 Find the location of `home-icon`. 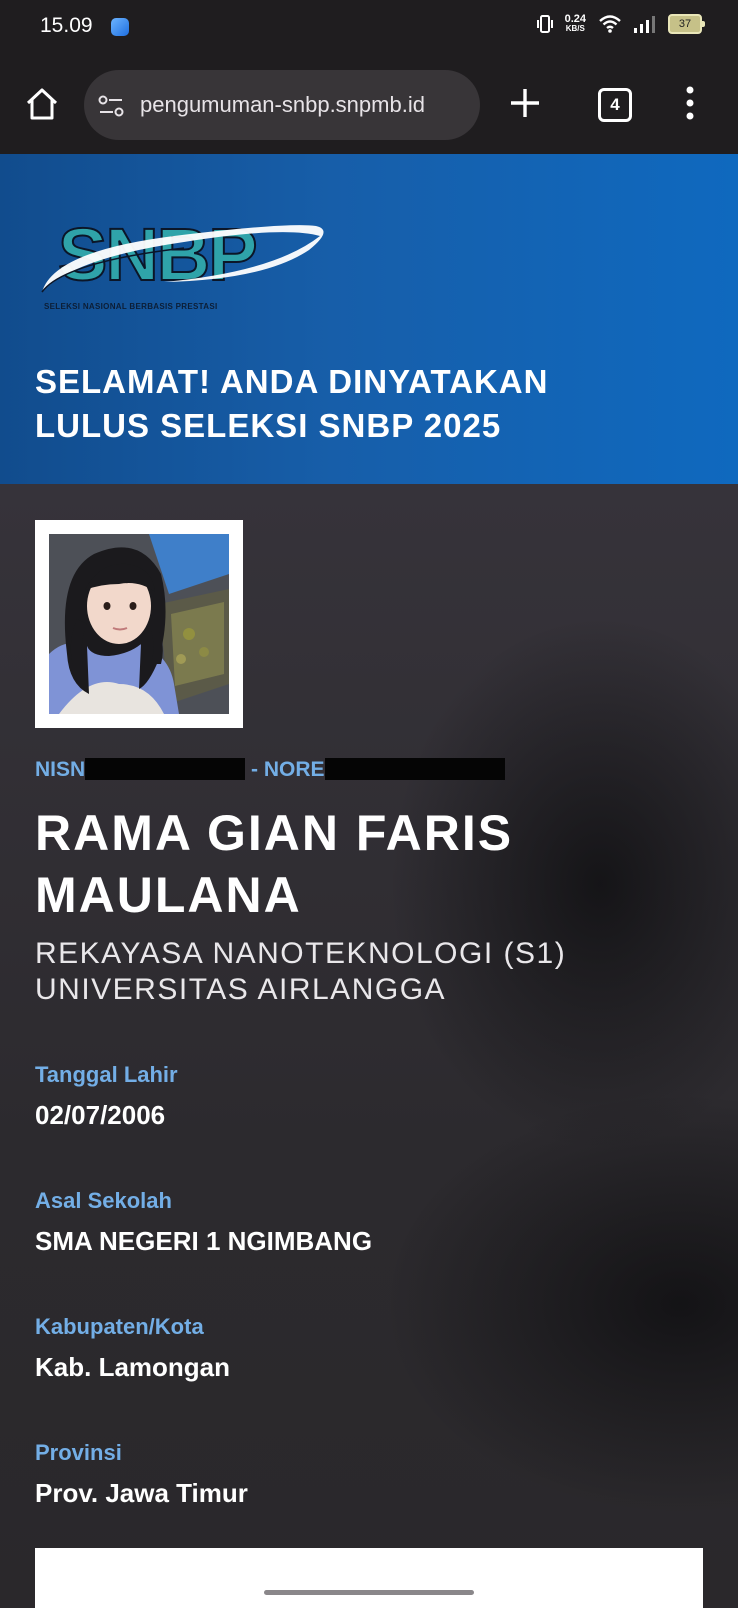

home-icon is located at coordinates (42, 104).